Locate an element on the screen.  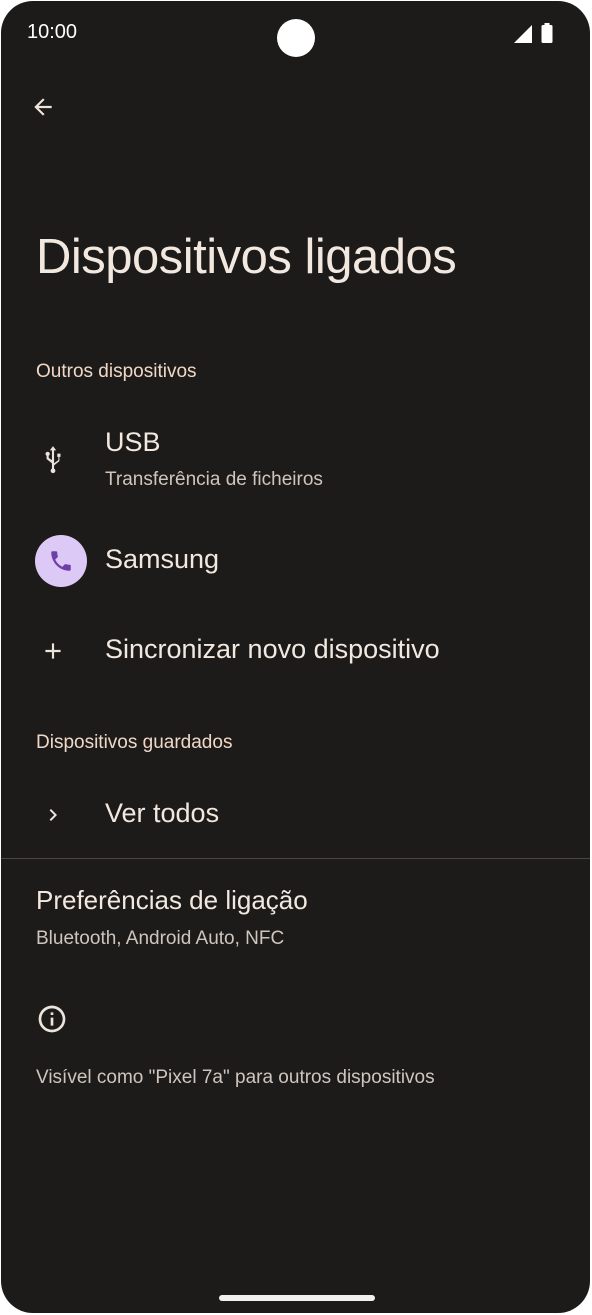
device-avatar is located at coordinates (61, 561).